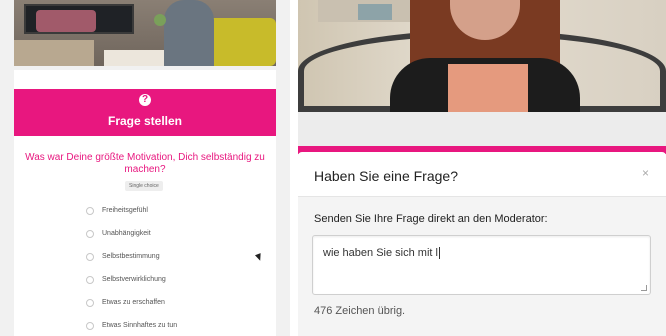 This screenshot has height=336, width=666. I want to click on poll-option-label: Etwas Sinnhaftes zu tun, so click(140, 325).